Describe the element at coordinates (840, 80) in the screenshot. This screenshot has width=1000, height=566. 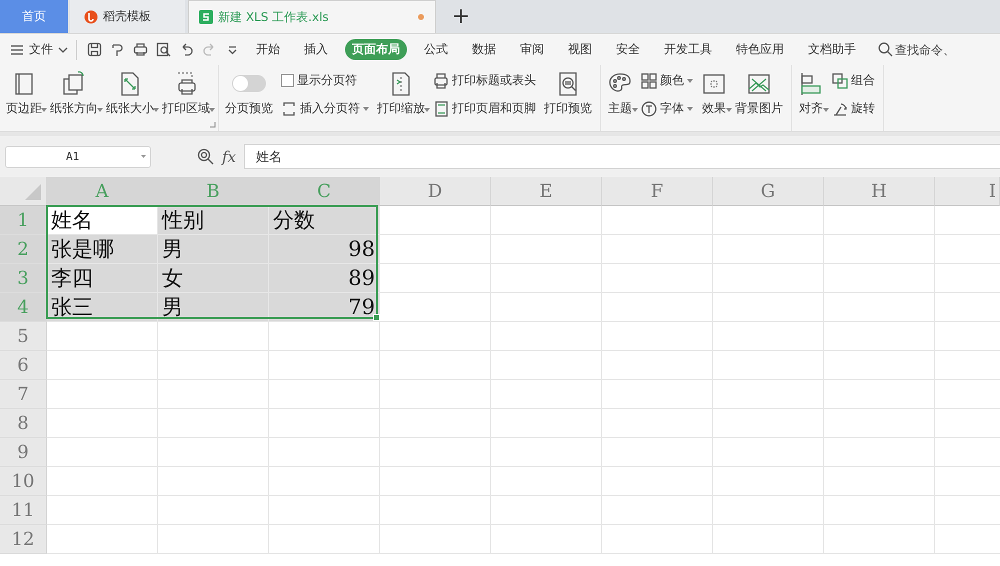
I see `group-icon` at that location.